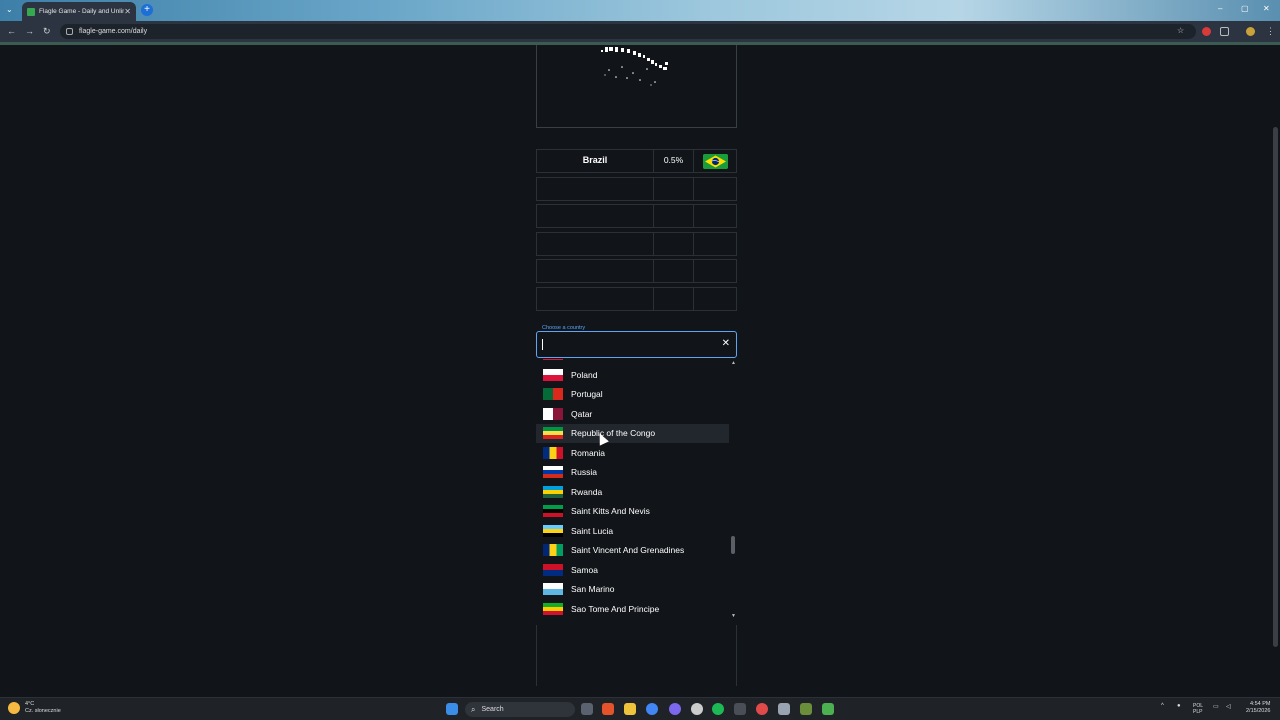 The height and width of the screenshot is (720, 1280). What do you see at coordinates (636, 161) in the screenshot?
I see `guess-row: Brazil 0.5%` at bounding box center [636, 161].